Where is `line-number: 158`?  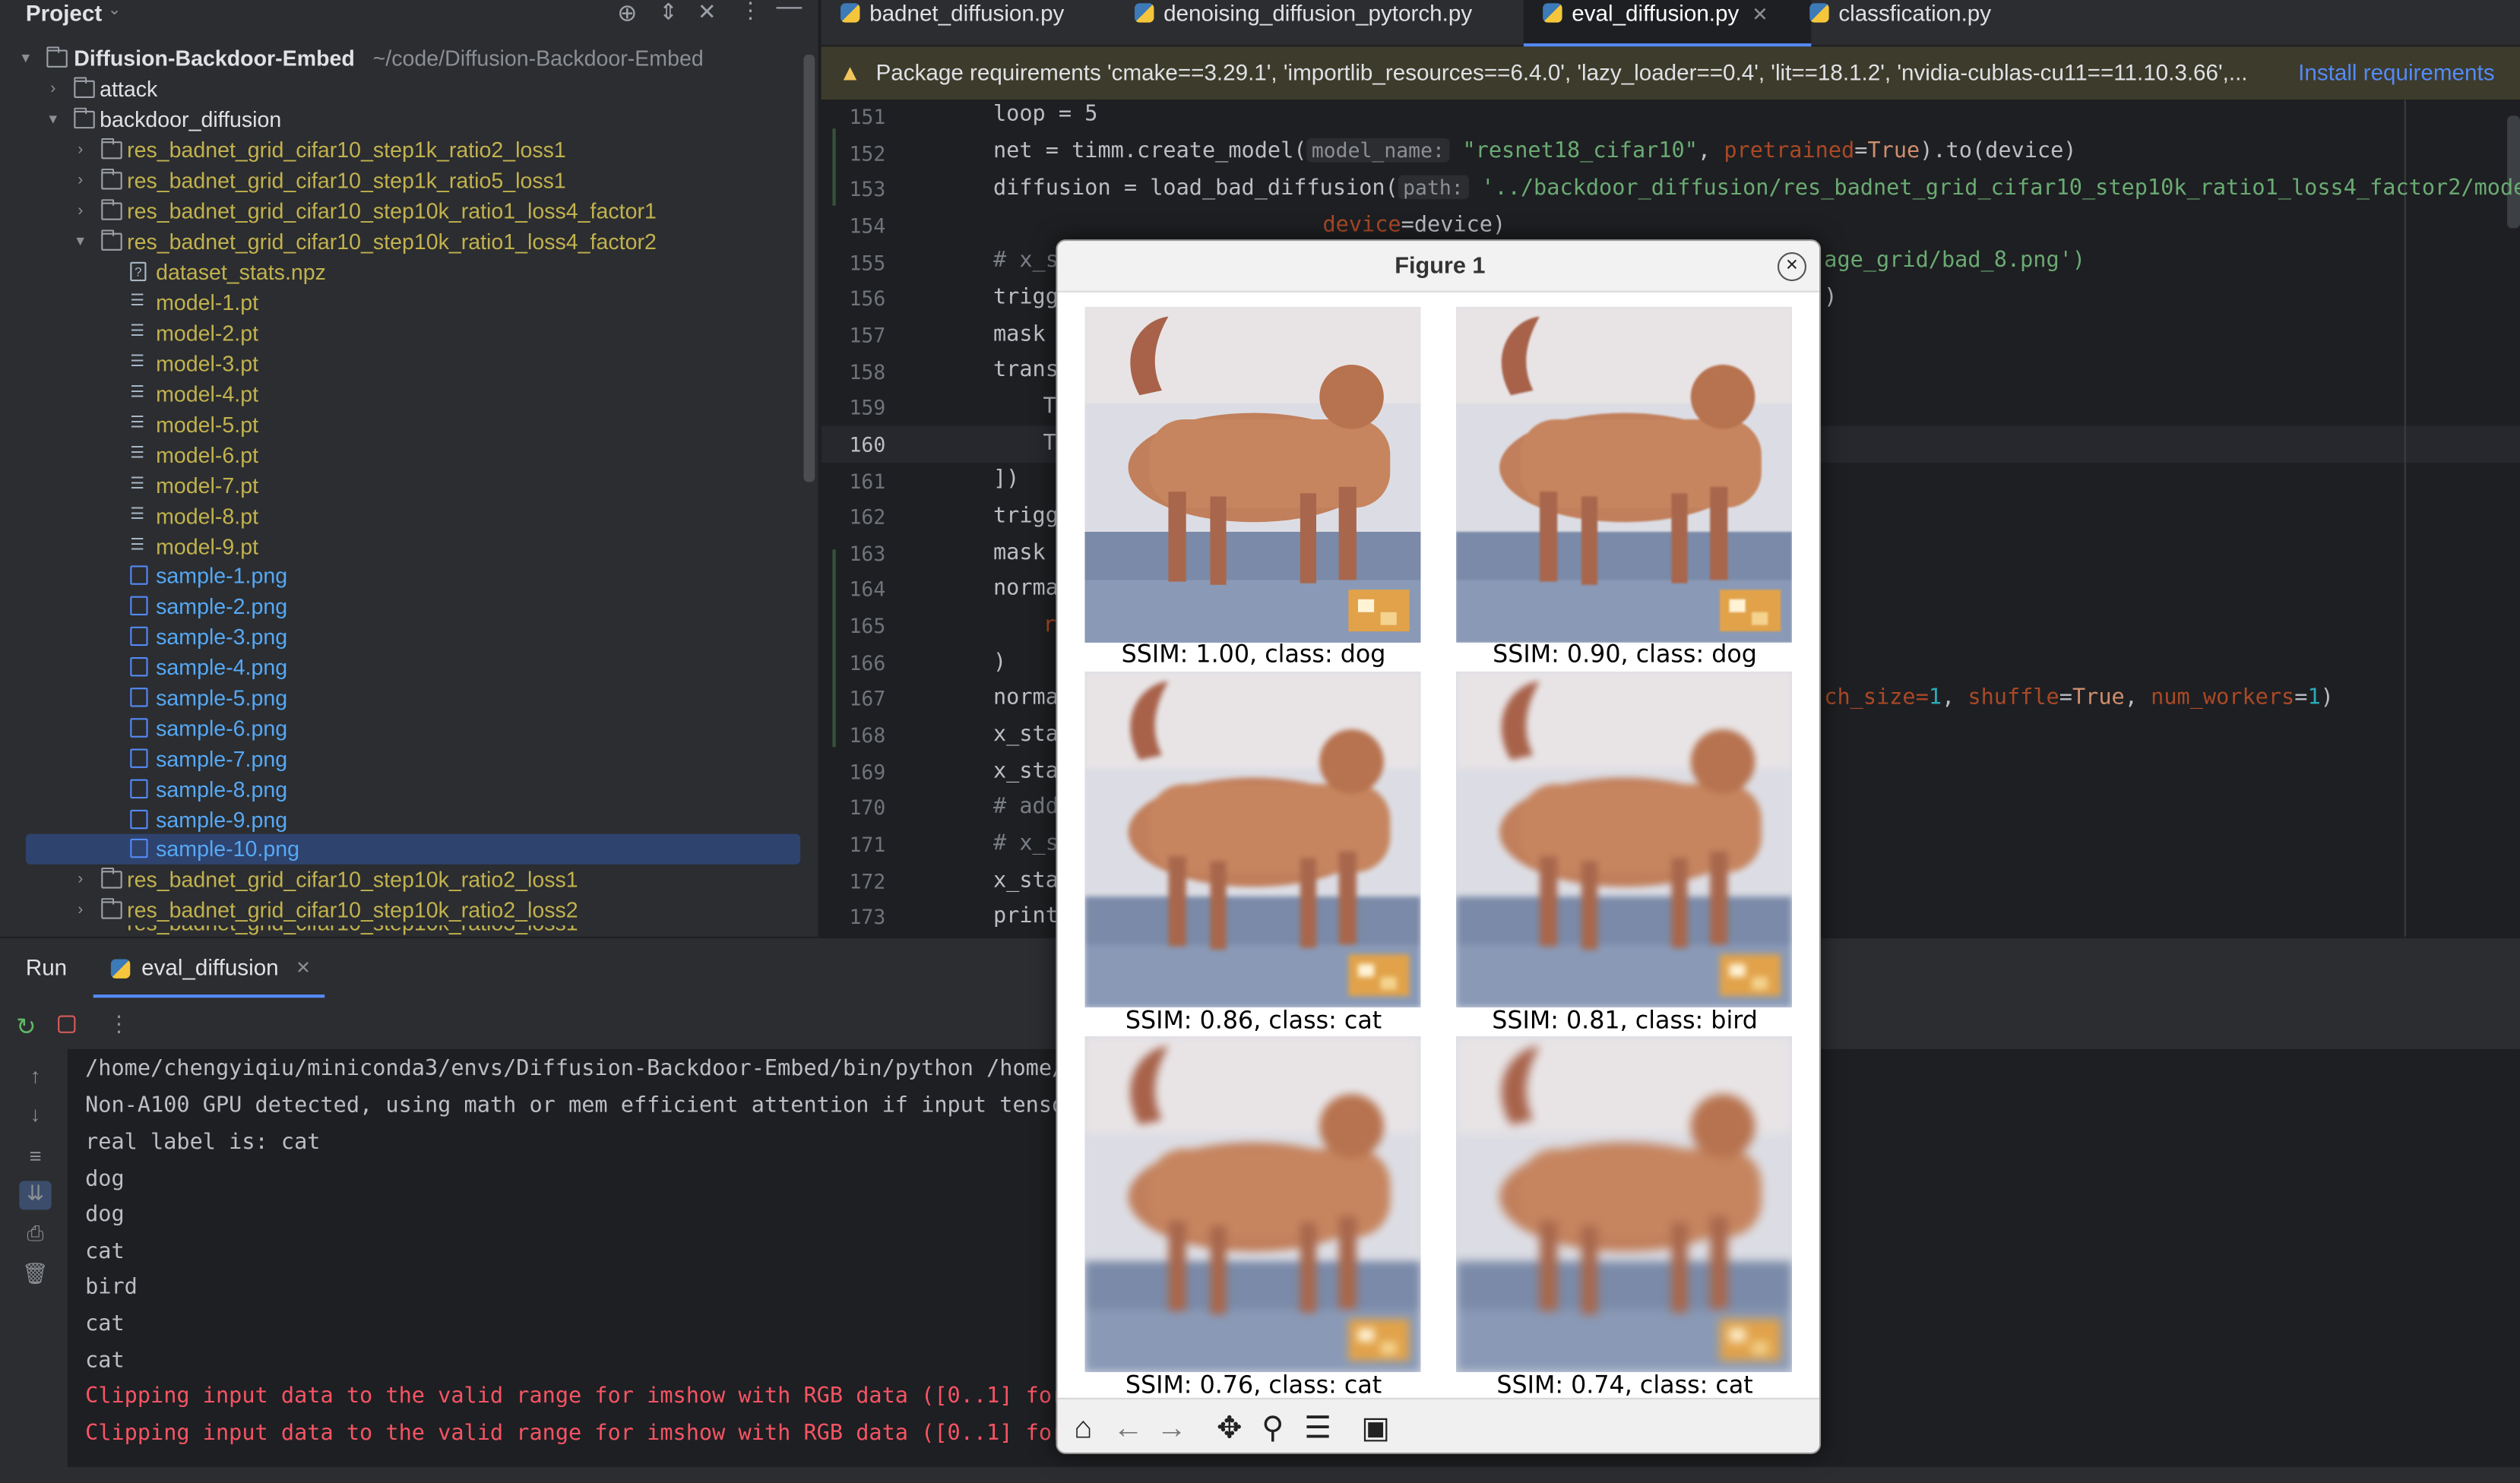
line-number: 158 is located at coordinates (867, 371).